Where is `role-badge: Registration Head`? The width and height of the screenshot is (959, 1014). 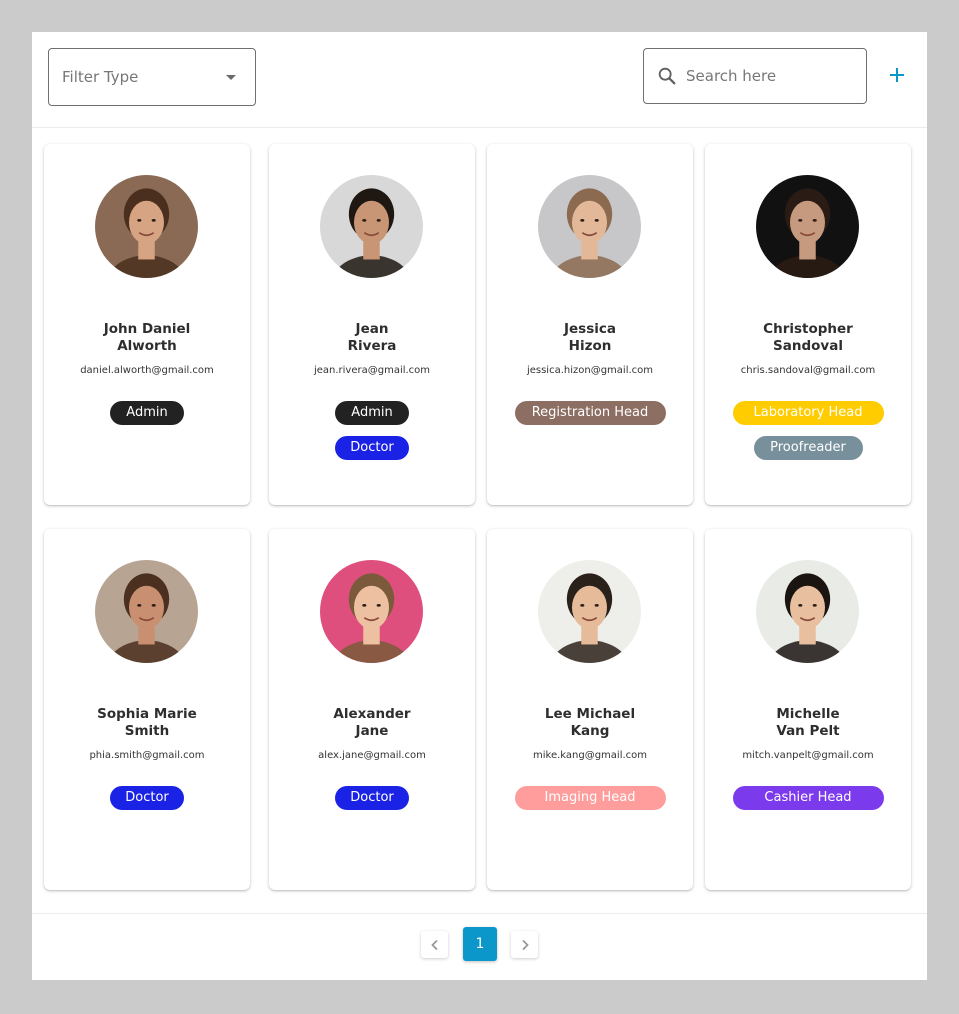
role-badge: Registration Head is located at coordinates (590, 413).